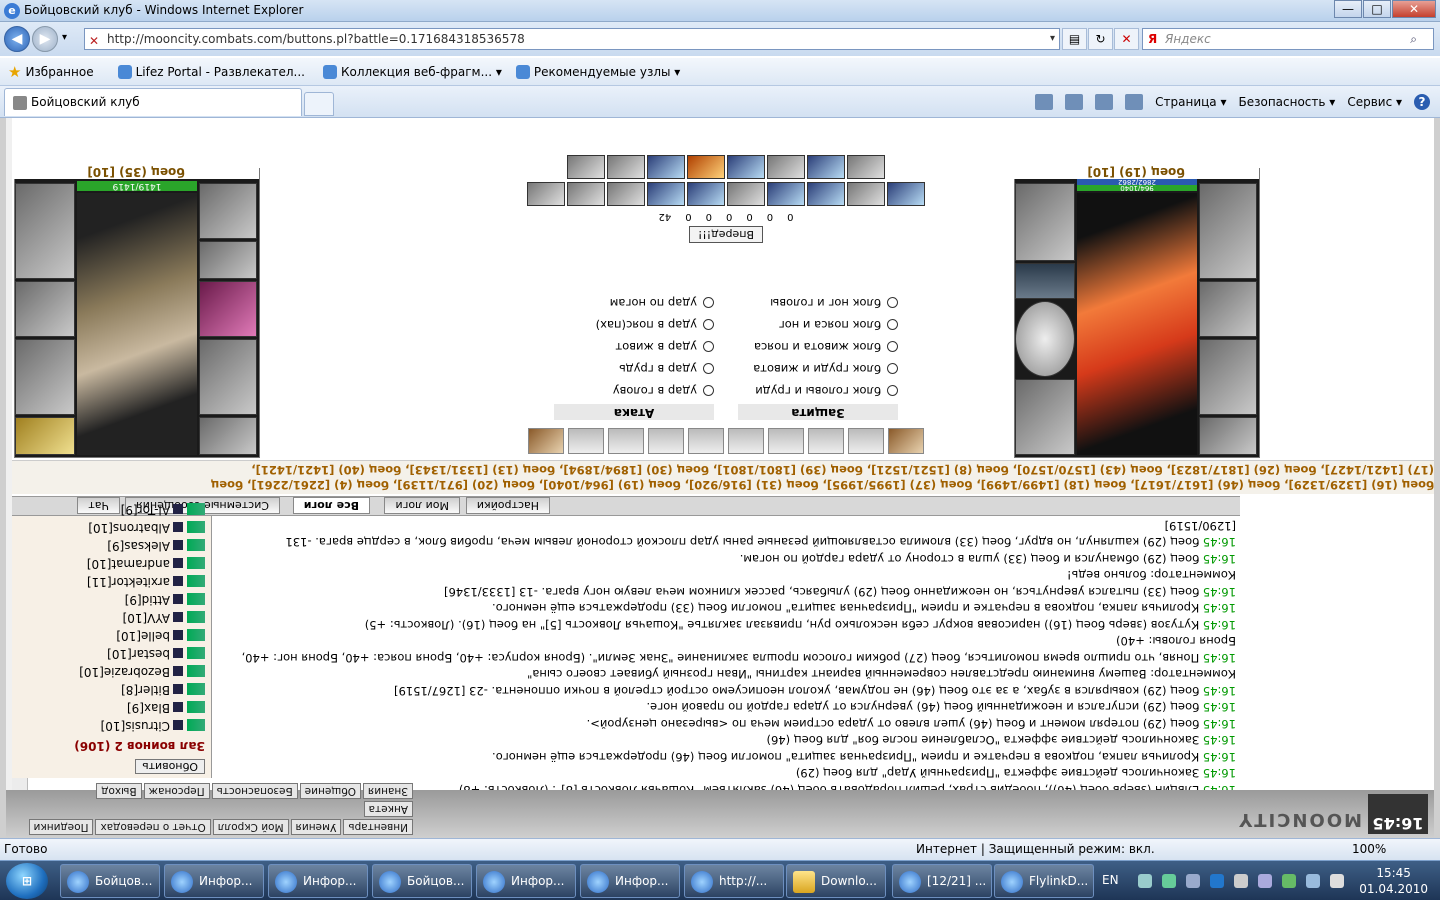 The height and width of the screenshot is (901, 1440). What do you see at coordinates (111, 708) in the screenshot?
I see `player-item: Blax[9]` at bounding box center [111, 708].